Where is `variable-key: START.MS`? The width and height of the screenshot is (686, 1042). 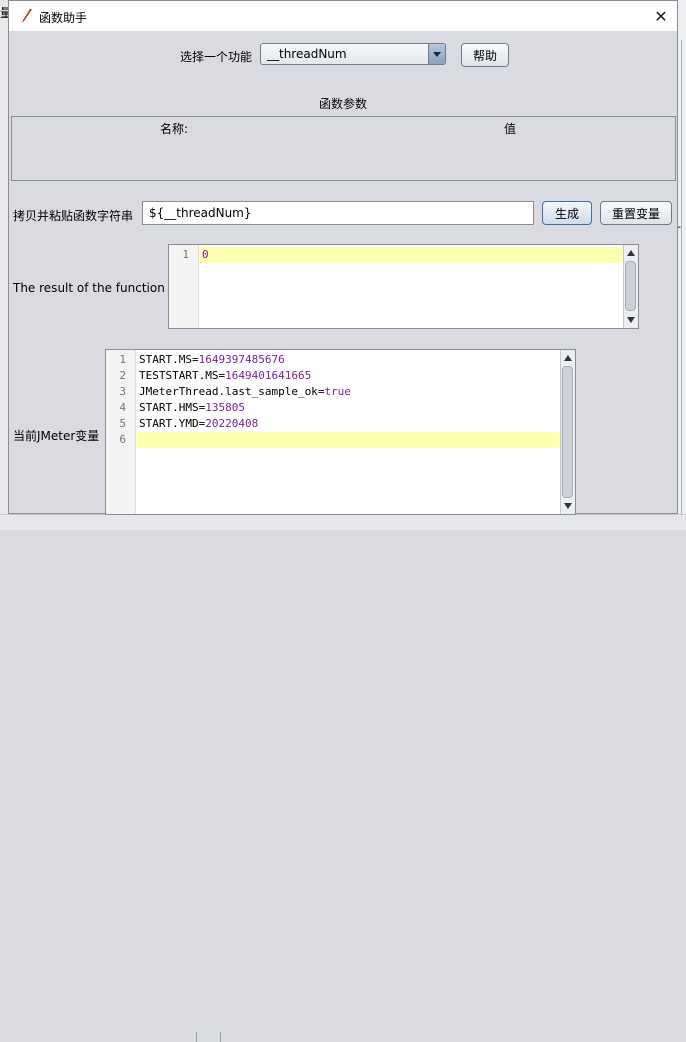
variable-key: START.MS is located at coordinates (165, 359).